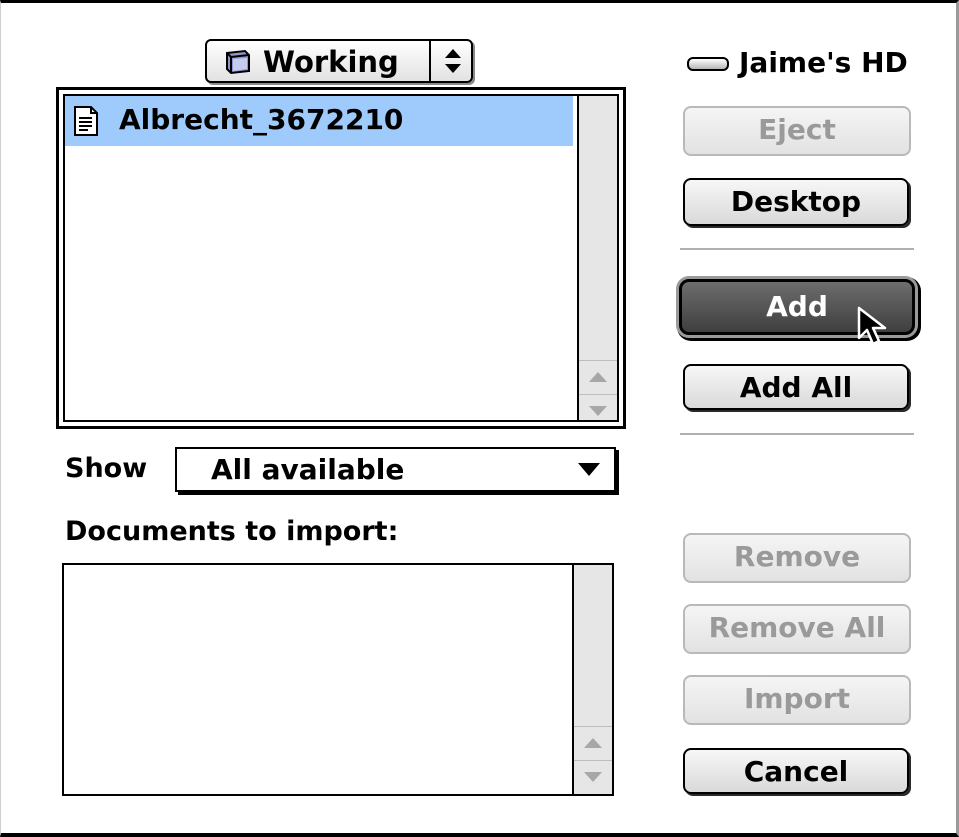 Image resolution: width=959 pixels, height=837 pixels. What do you see at coordinates (86, 121) in the screenshot?
I see `document-icon` at bounding box center [86, 121].